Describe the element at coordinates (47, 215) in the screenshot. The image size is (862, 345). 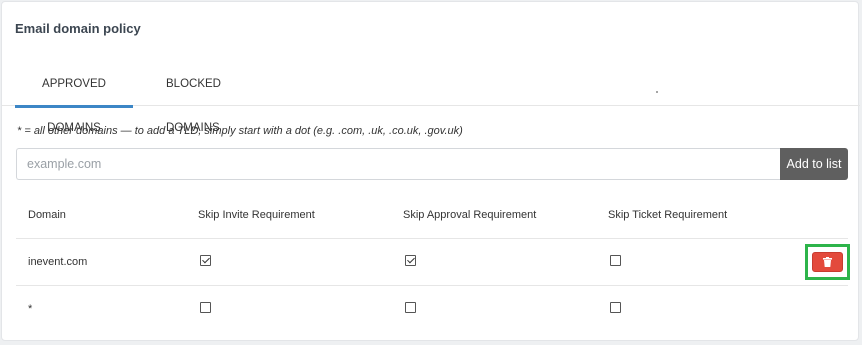
I see `header-domain: Domain` at that location.